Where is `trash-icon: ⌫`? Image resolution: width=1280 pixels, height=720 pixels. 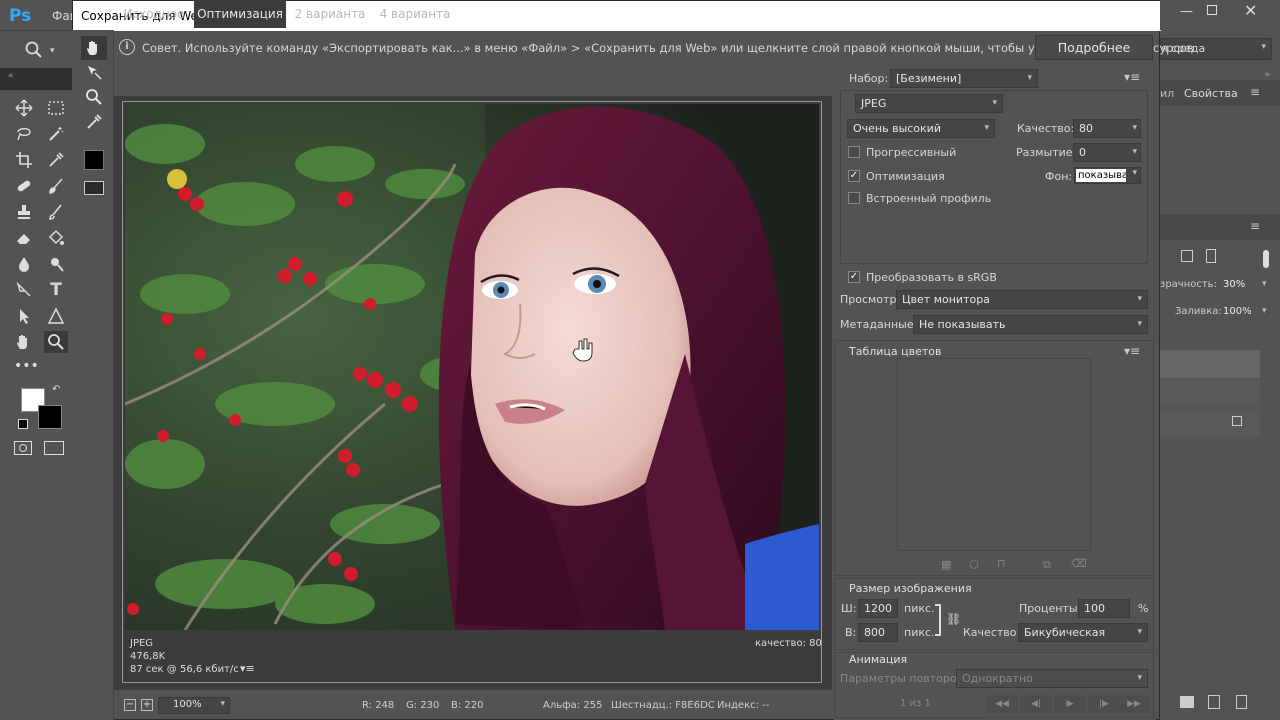
trash-icon: ⌫ is located at coordinates (1079, 563).